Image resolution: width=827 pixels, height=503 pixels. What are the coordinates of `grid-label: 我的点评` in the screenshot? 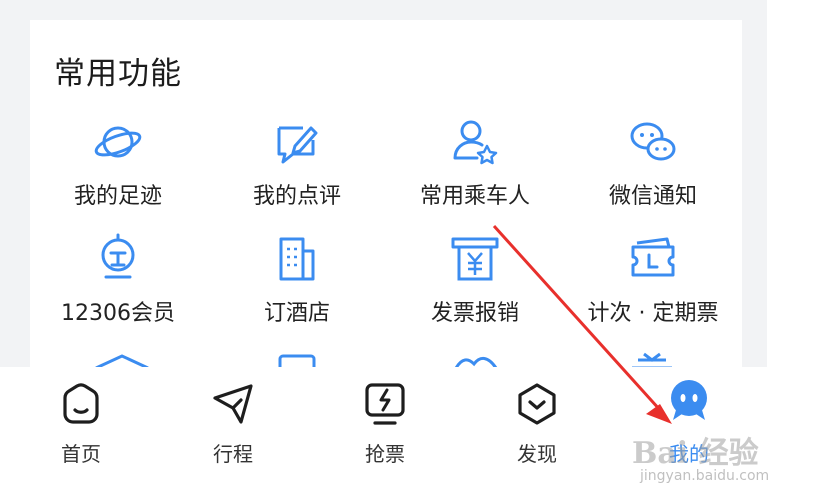 It's located at (296, 196).